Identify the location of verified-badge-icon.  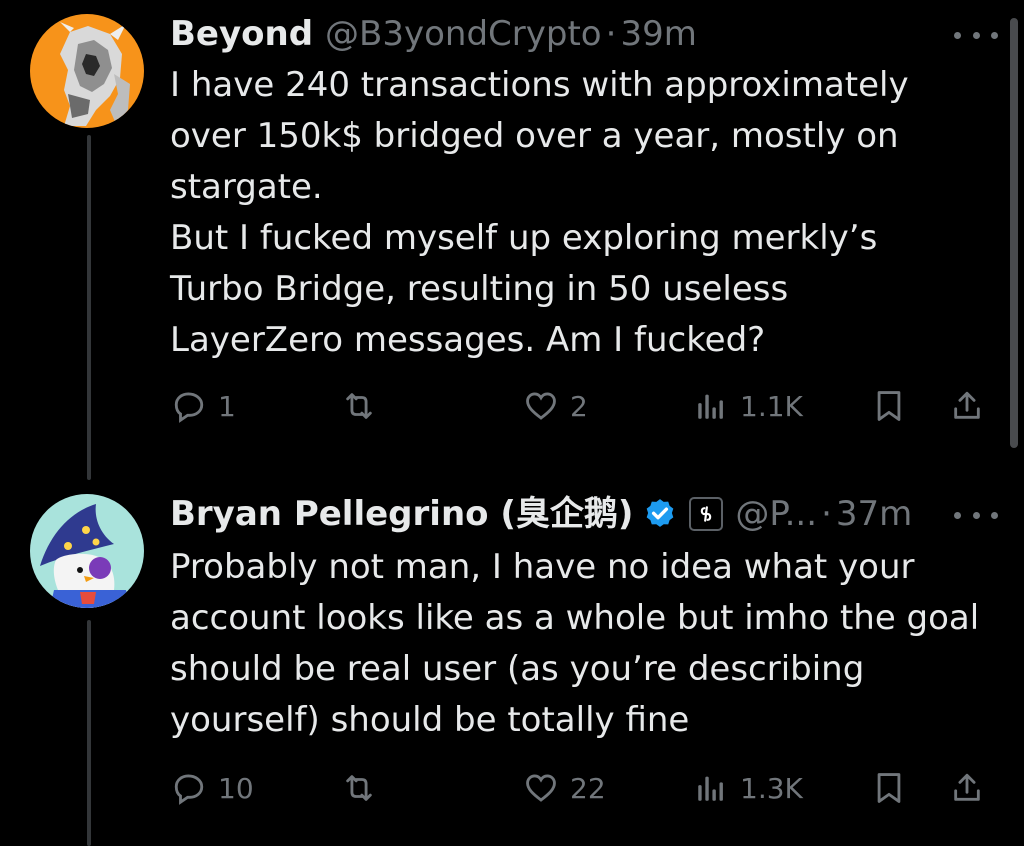
(660, 514).